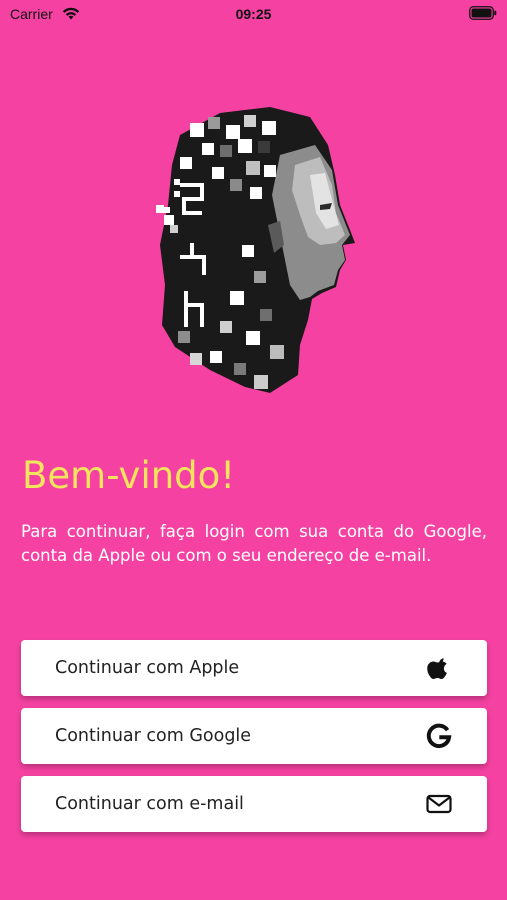 The height and width of the screenshot is (900, 507). What do you see at coordinates (255, 250) in the screenshot?
I see `pixelated-portrait-illustration` at bounding box center [255, 250].